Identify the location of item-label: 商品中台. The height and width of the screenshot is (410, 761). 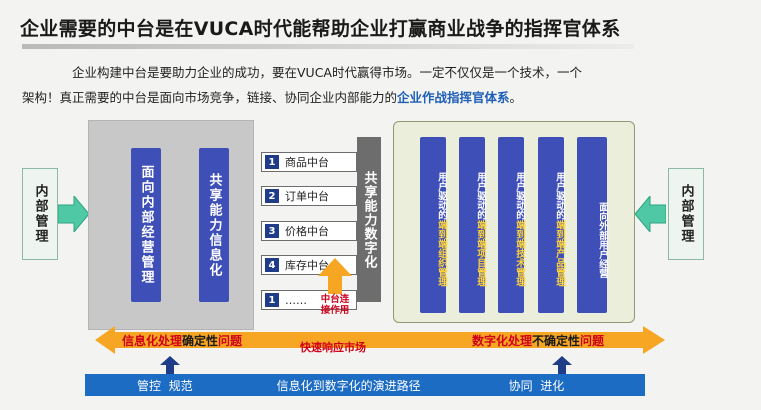
(307, 162).